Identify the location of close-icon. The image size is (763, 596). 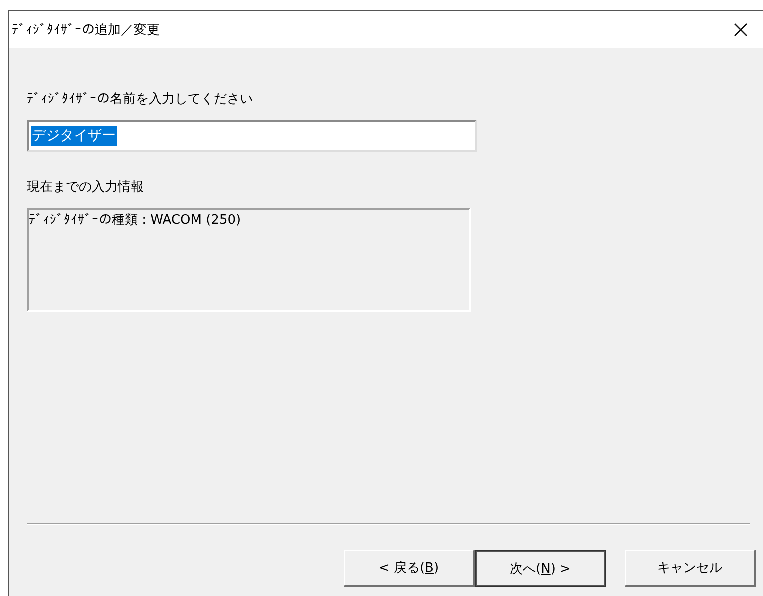
(741, 30).